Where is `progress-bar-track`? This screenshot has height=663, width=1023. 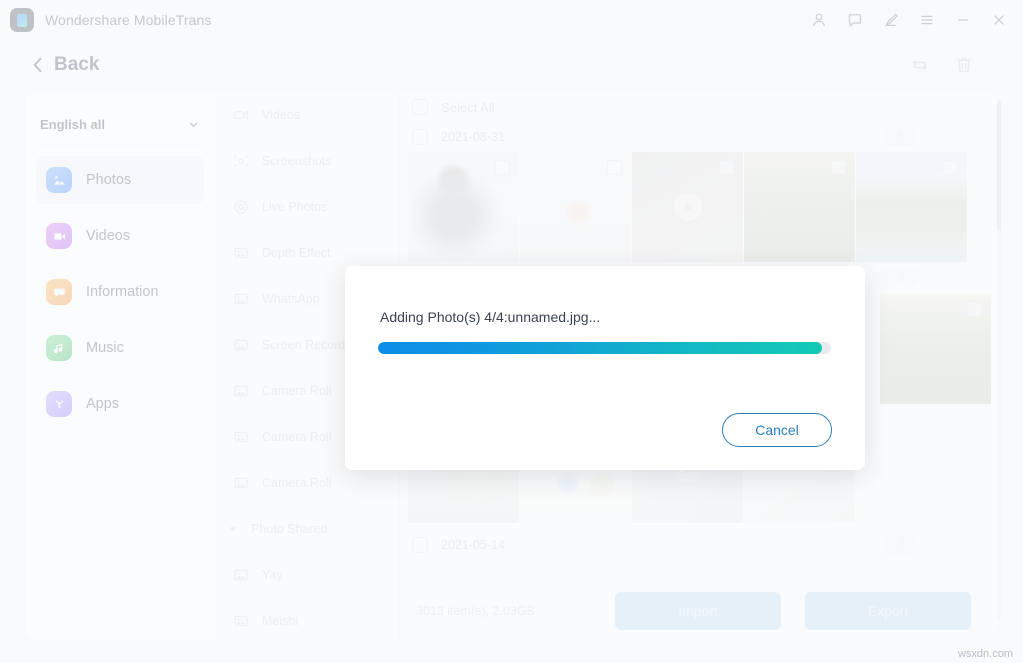 progress-bar-track is located at coordinates (604, 348).